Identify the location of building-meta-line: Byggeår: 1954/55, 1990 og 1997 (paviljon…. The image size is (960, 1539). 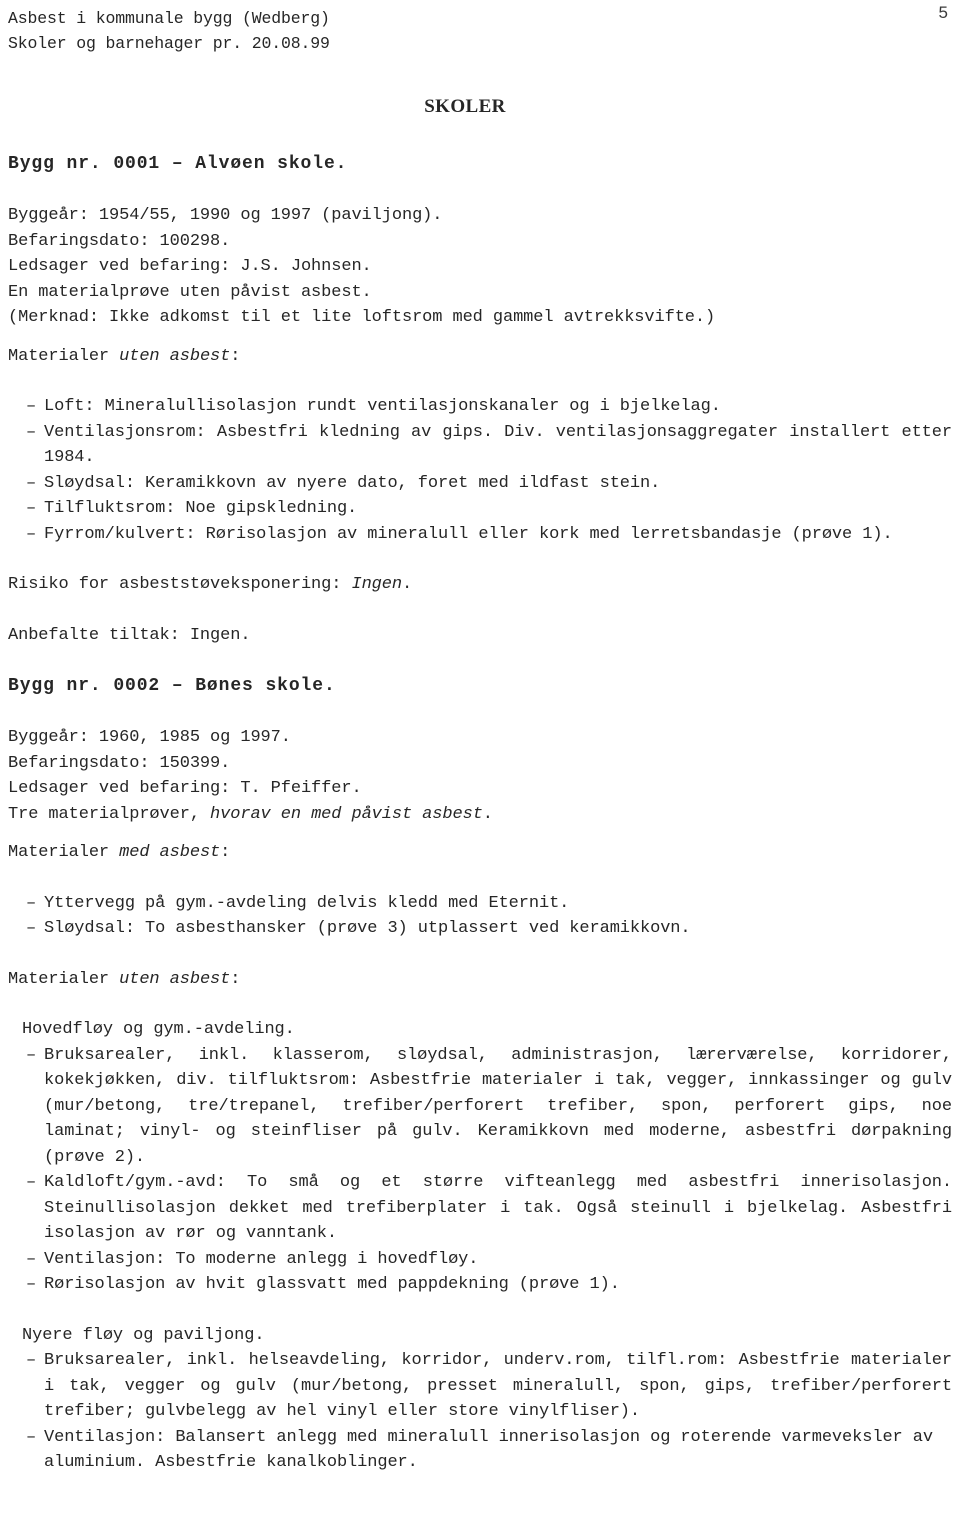
(225, 215).